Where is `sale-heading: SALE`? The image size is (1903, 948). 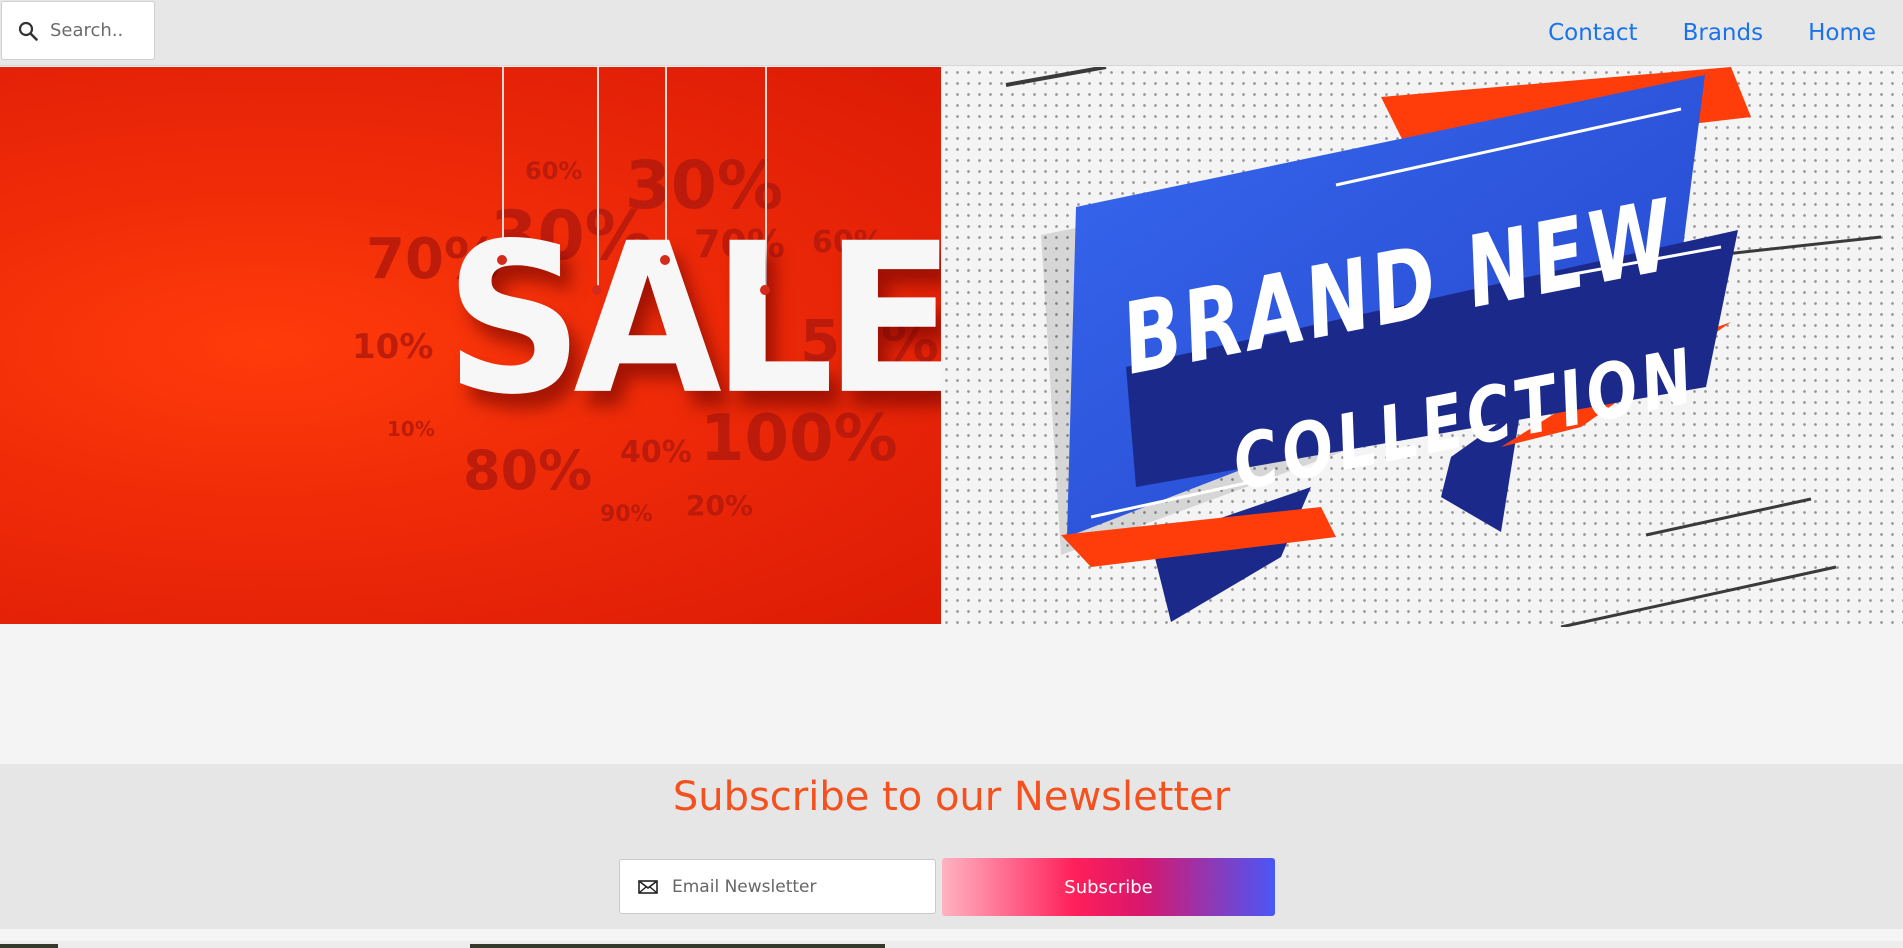 sale-heading: SALE is located at coordinates (693, 320).